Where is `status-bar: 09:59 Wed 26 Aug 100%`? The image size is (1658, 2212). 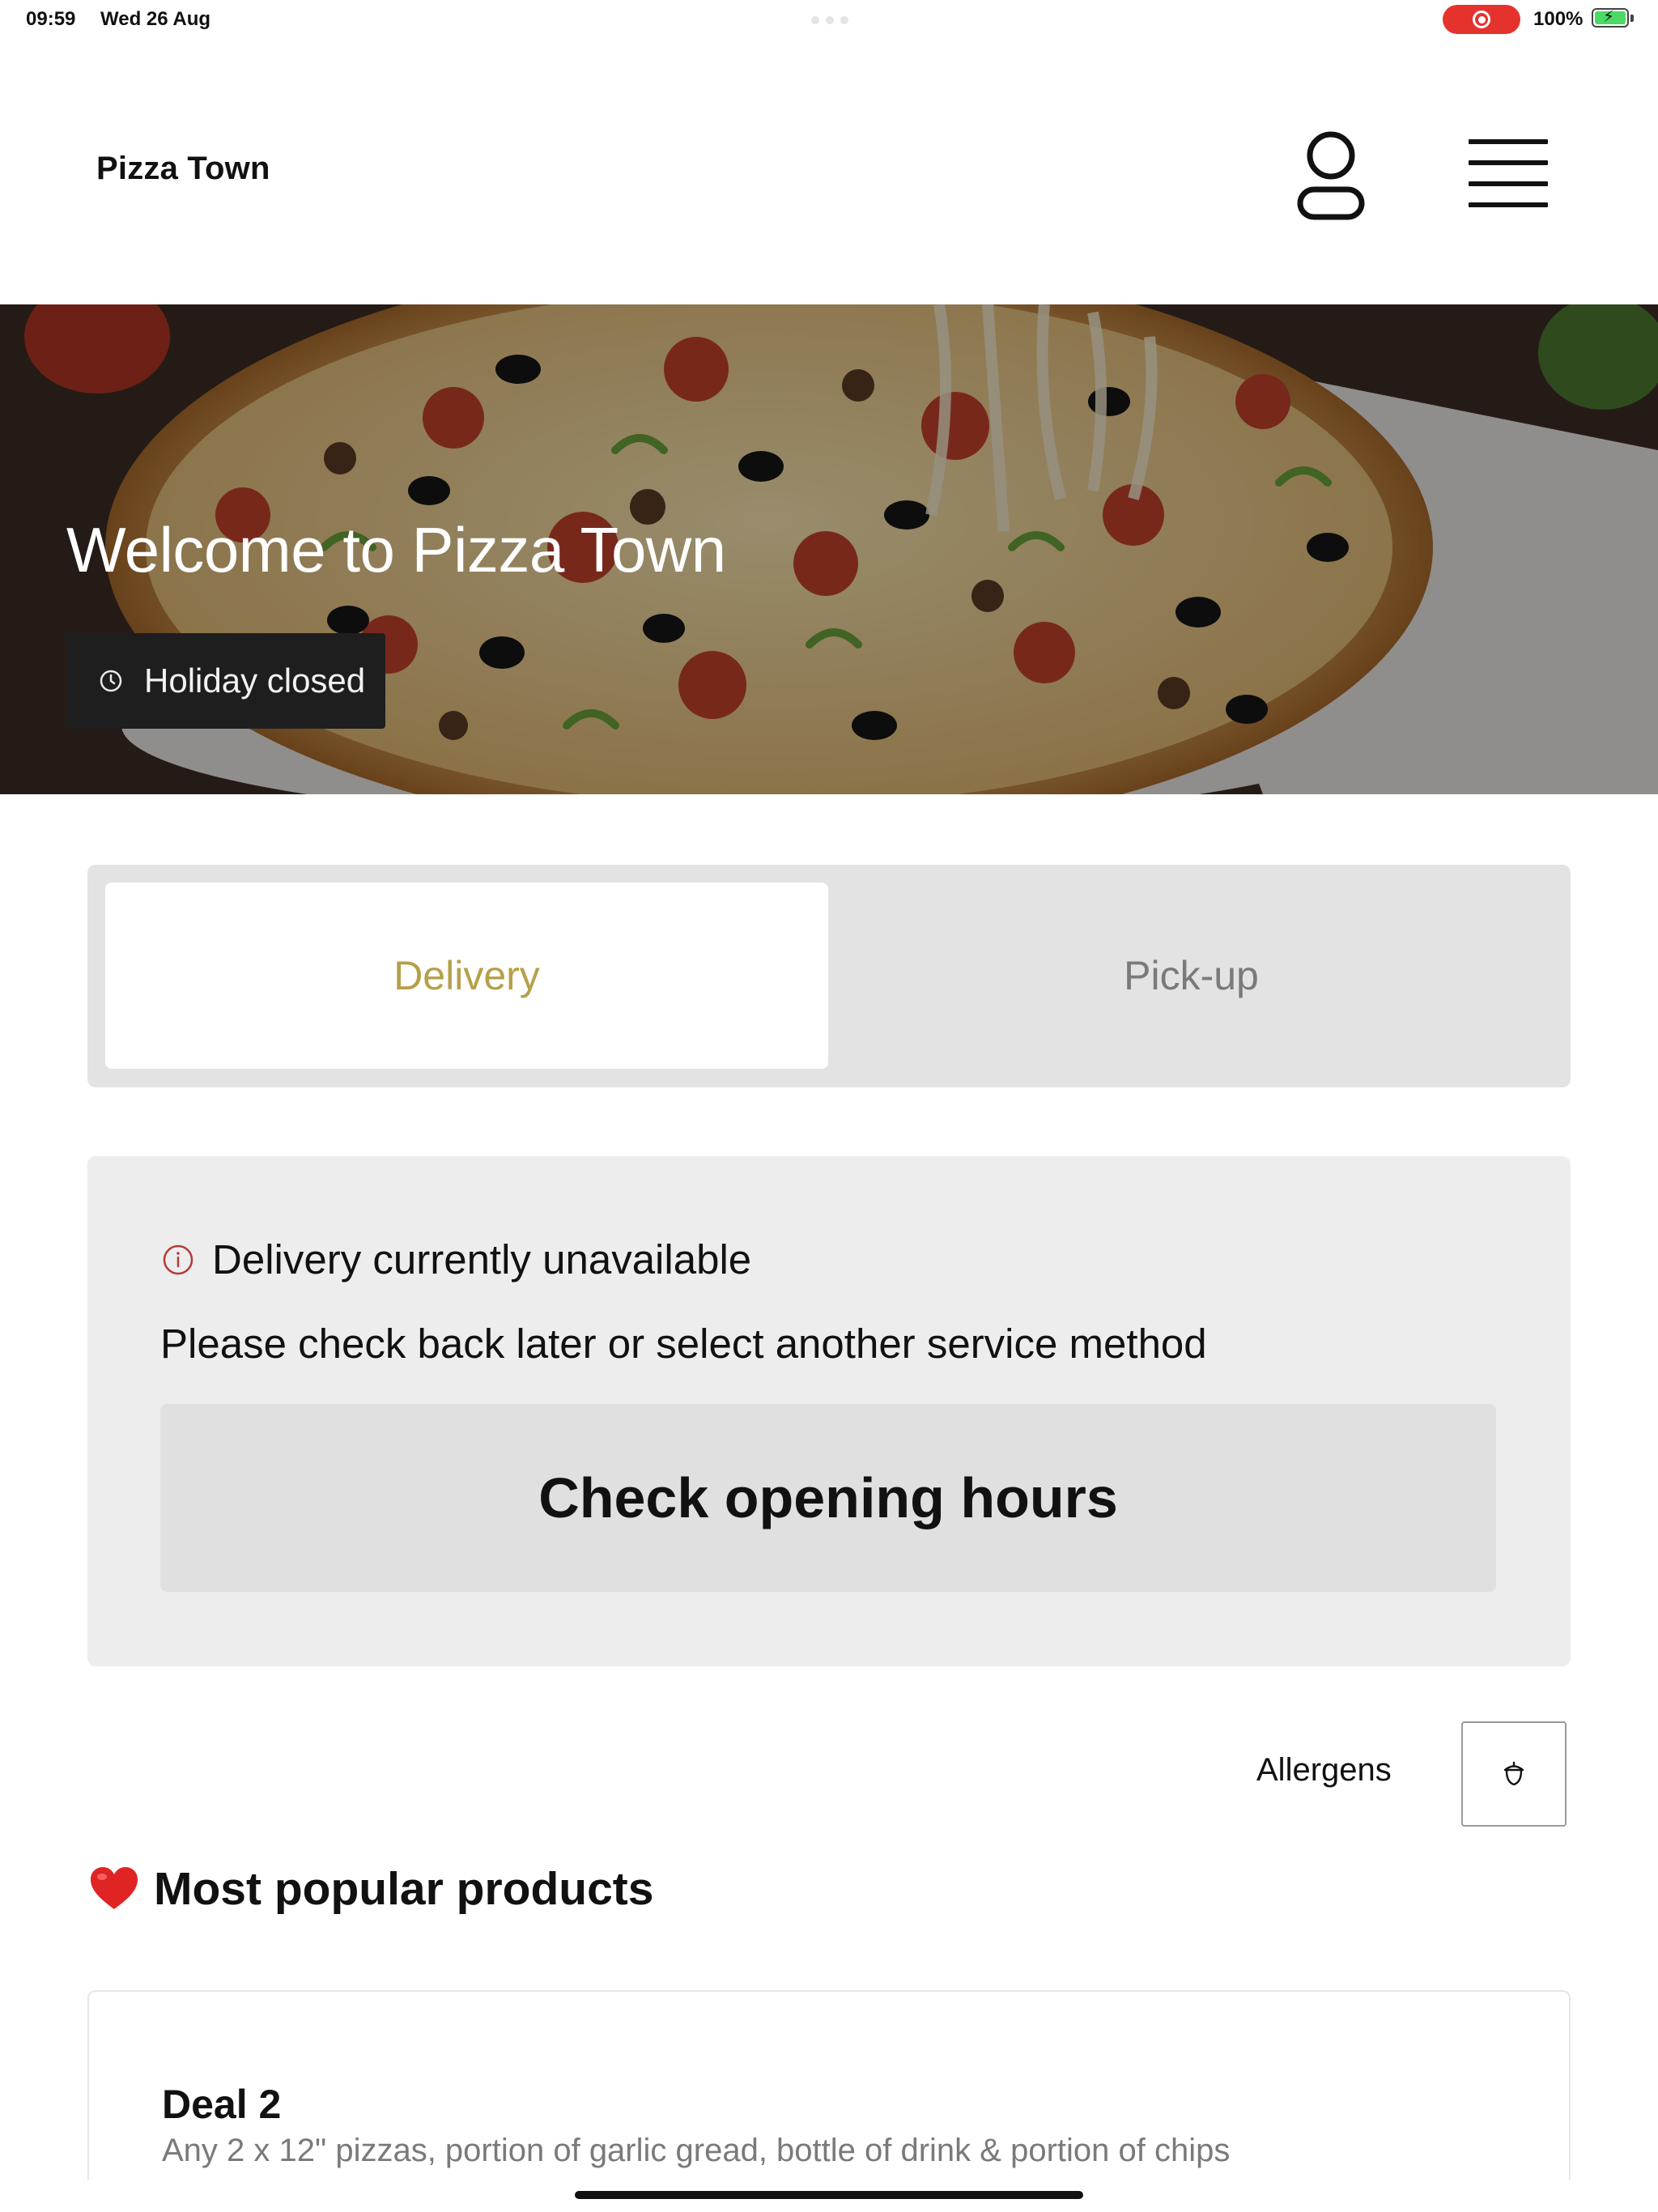 status-bar: 09:59 Wed 26 Aug 100% is located at coordinates (829, 19).